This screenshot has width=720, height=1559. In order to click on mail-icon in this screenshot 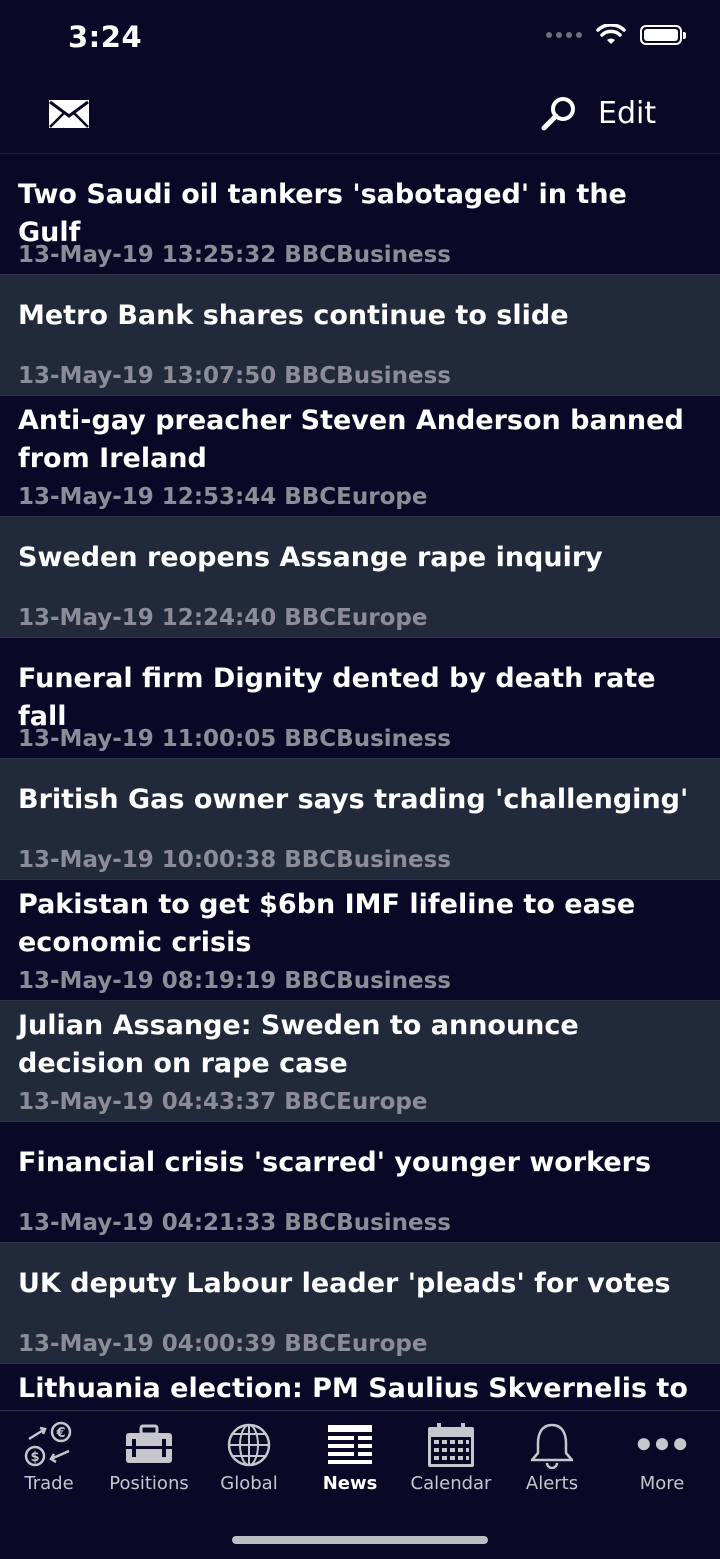, I will do `click(69, 114)`.